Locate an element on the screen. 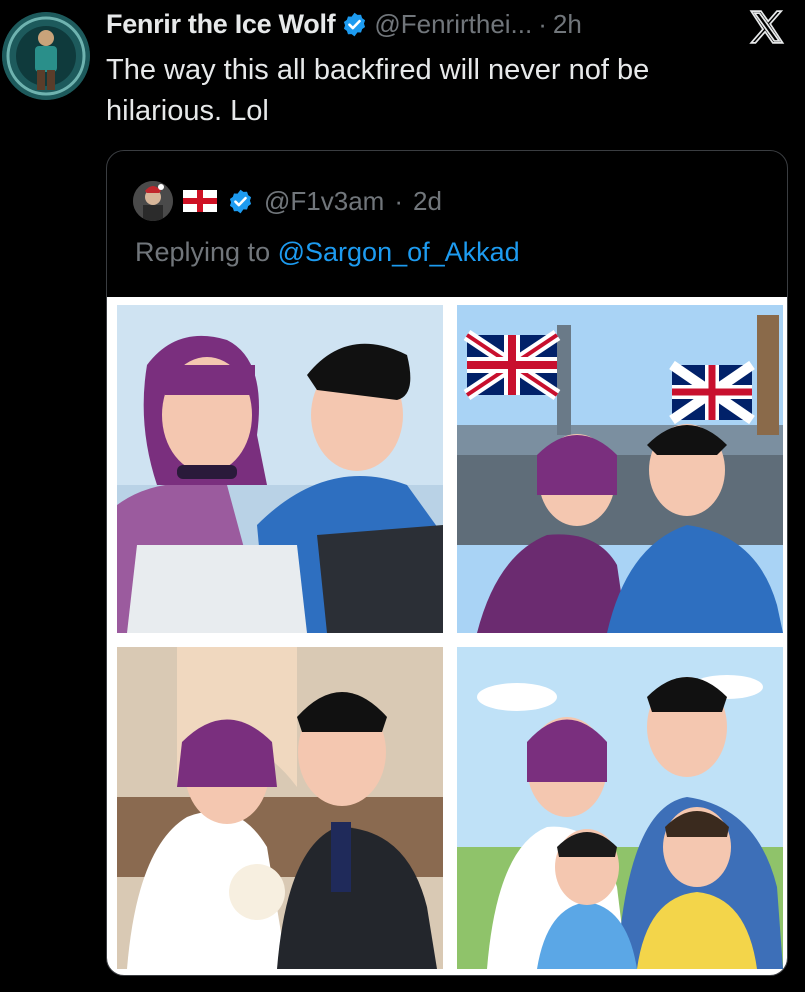  author-name: Fenrir the Ice Wolf is located at coordinates (221, 24).